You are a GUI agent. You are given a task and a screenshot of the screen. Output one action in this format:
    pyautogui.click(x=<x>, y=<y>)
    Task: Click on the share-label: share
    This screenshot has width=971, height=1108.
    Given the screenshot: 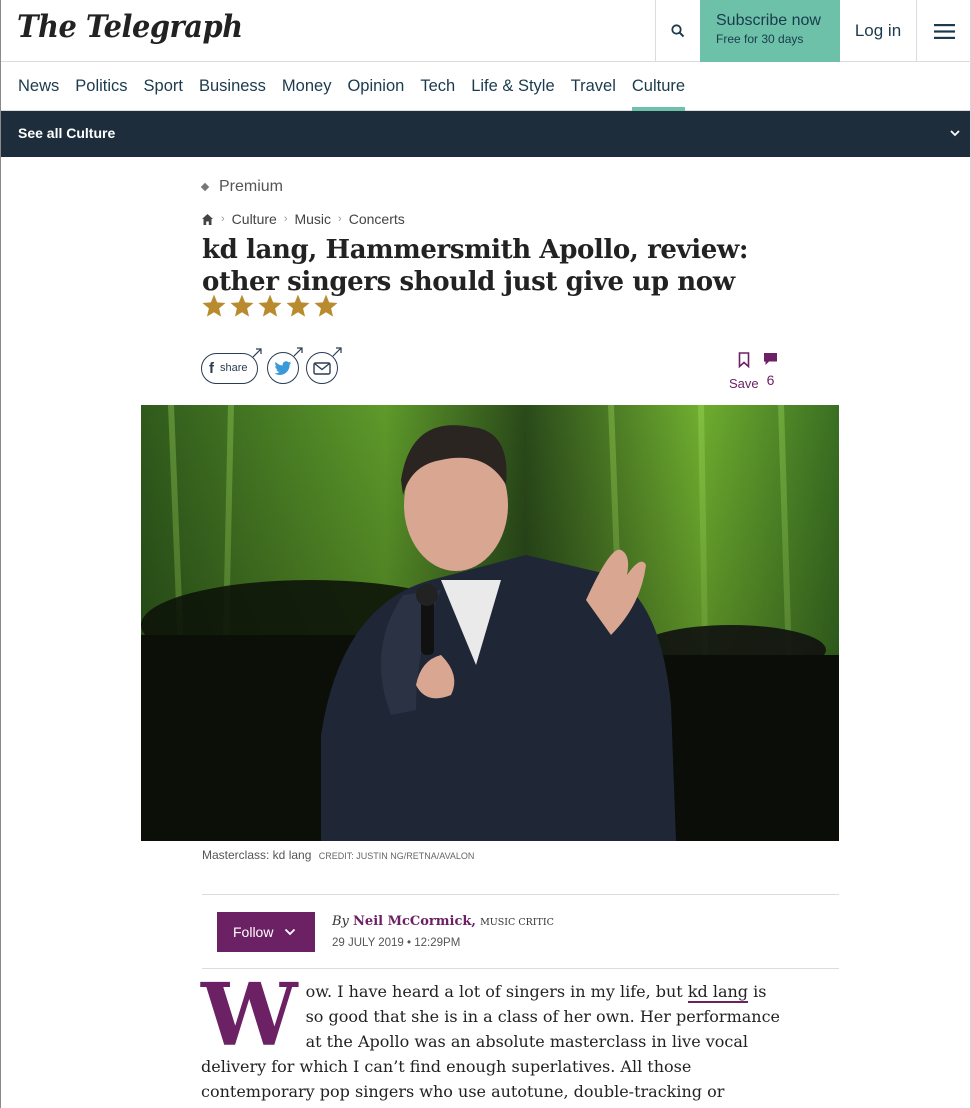 What is the action you would take?
    pyautogui.click(x=234, y=368)
    